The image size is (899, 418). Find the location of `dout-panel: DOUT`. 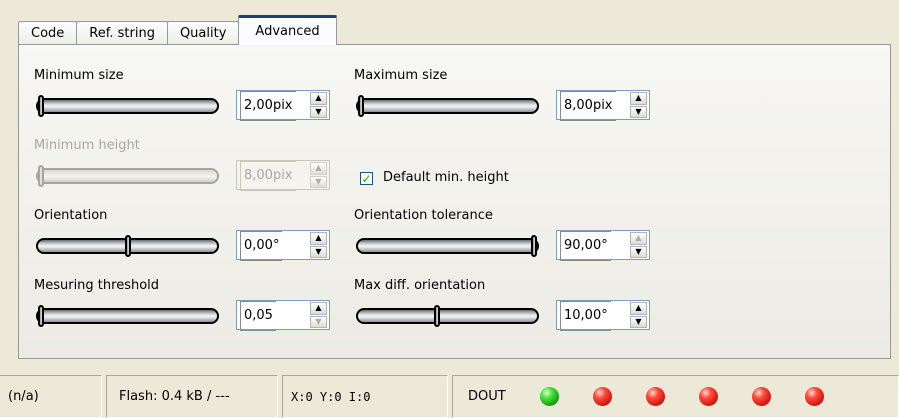

dout-panel: DOUT is located at coordinates (675, 396).